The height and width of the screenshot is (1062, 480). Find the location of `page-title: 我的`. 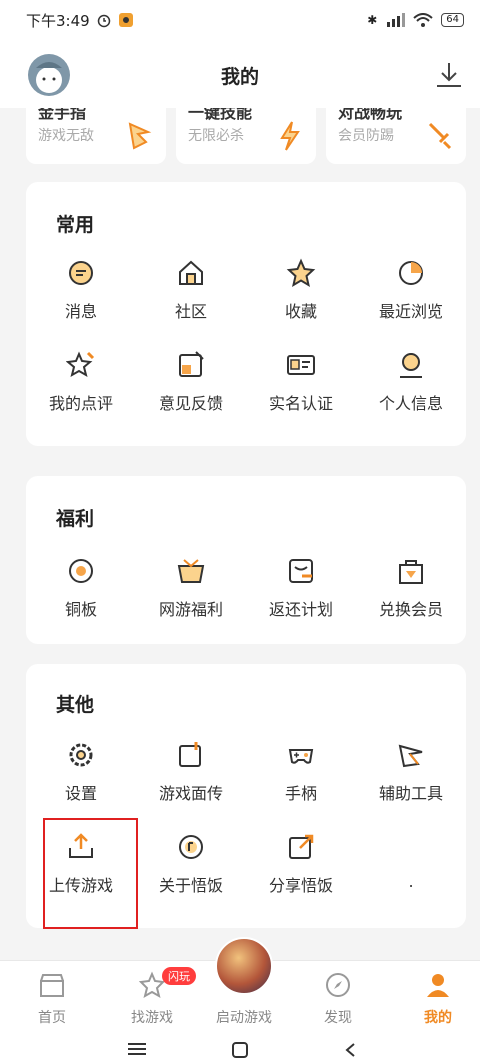

page-title: 我的 is located at coordinates (239, 77).